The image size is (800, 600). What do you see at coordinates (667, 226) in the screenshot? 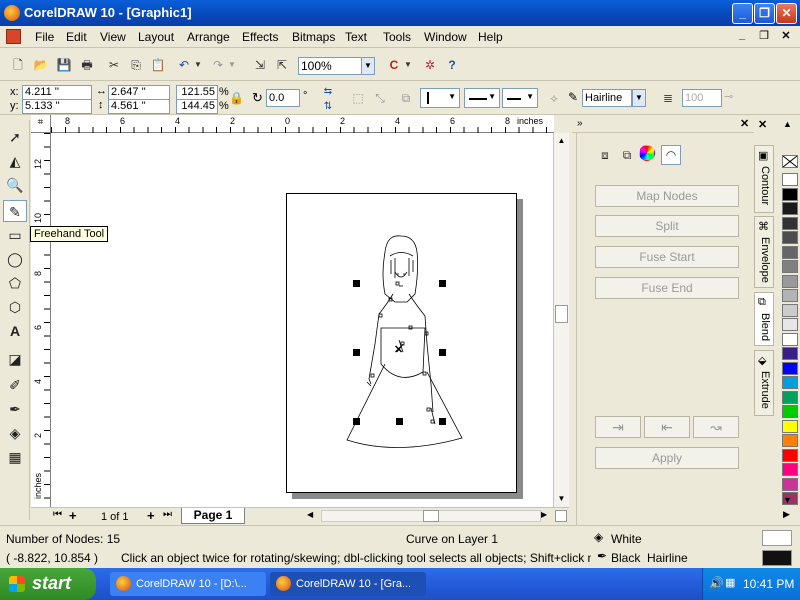
I see `split-button: Split` at bounding box center [667, 226].